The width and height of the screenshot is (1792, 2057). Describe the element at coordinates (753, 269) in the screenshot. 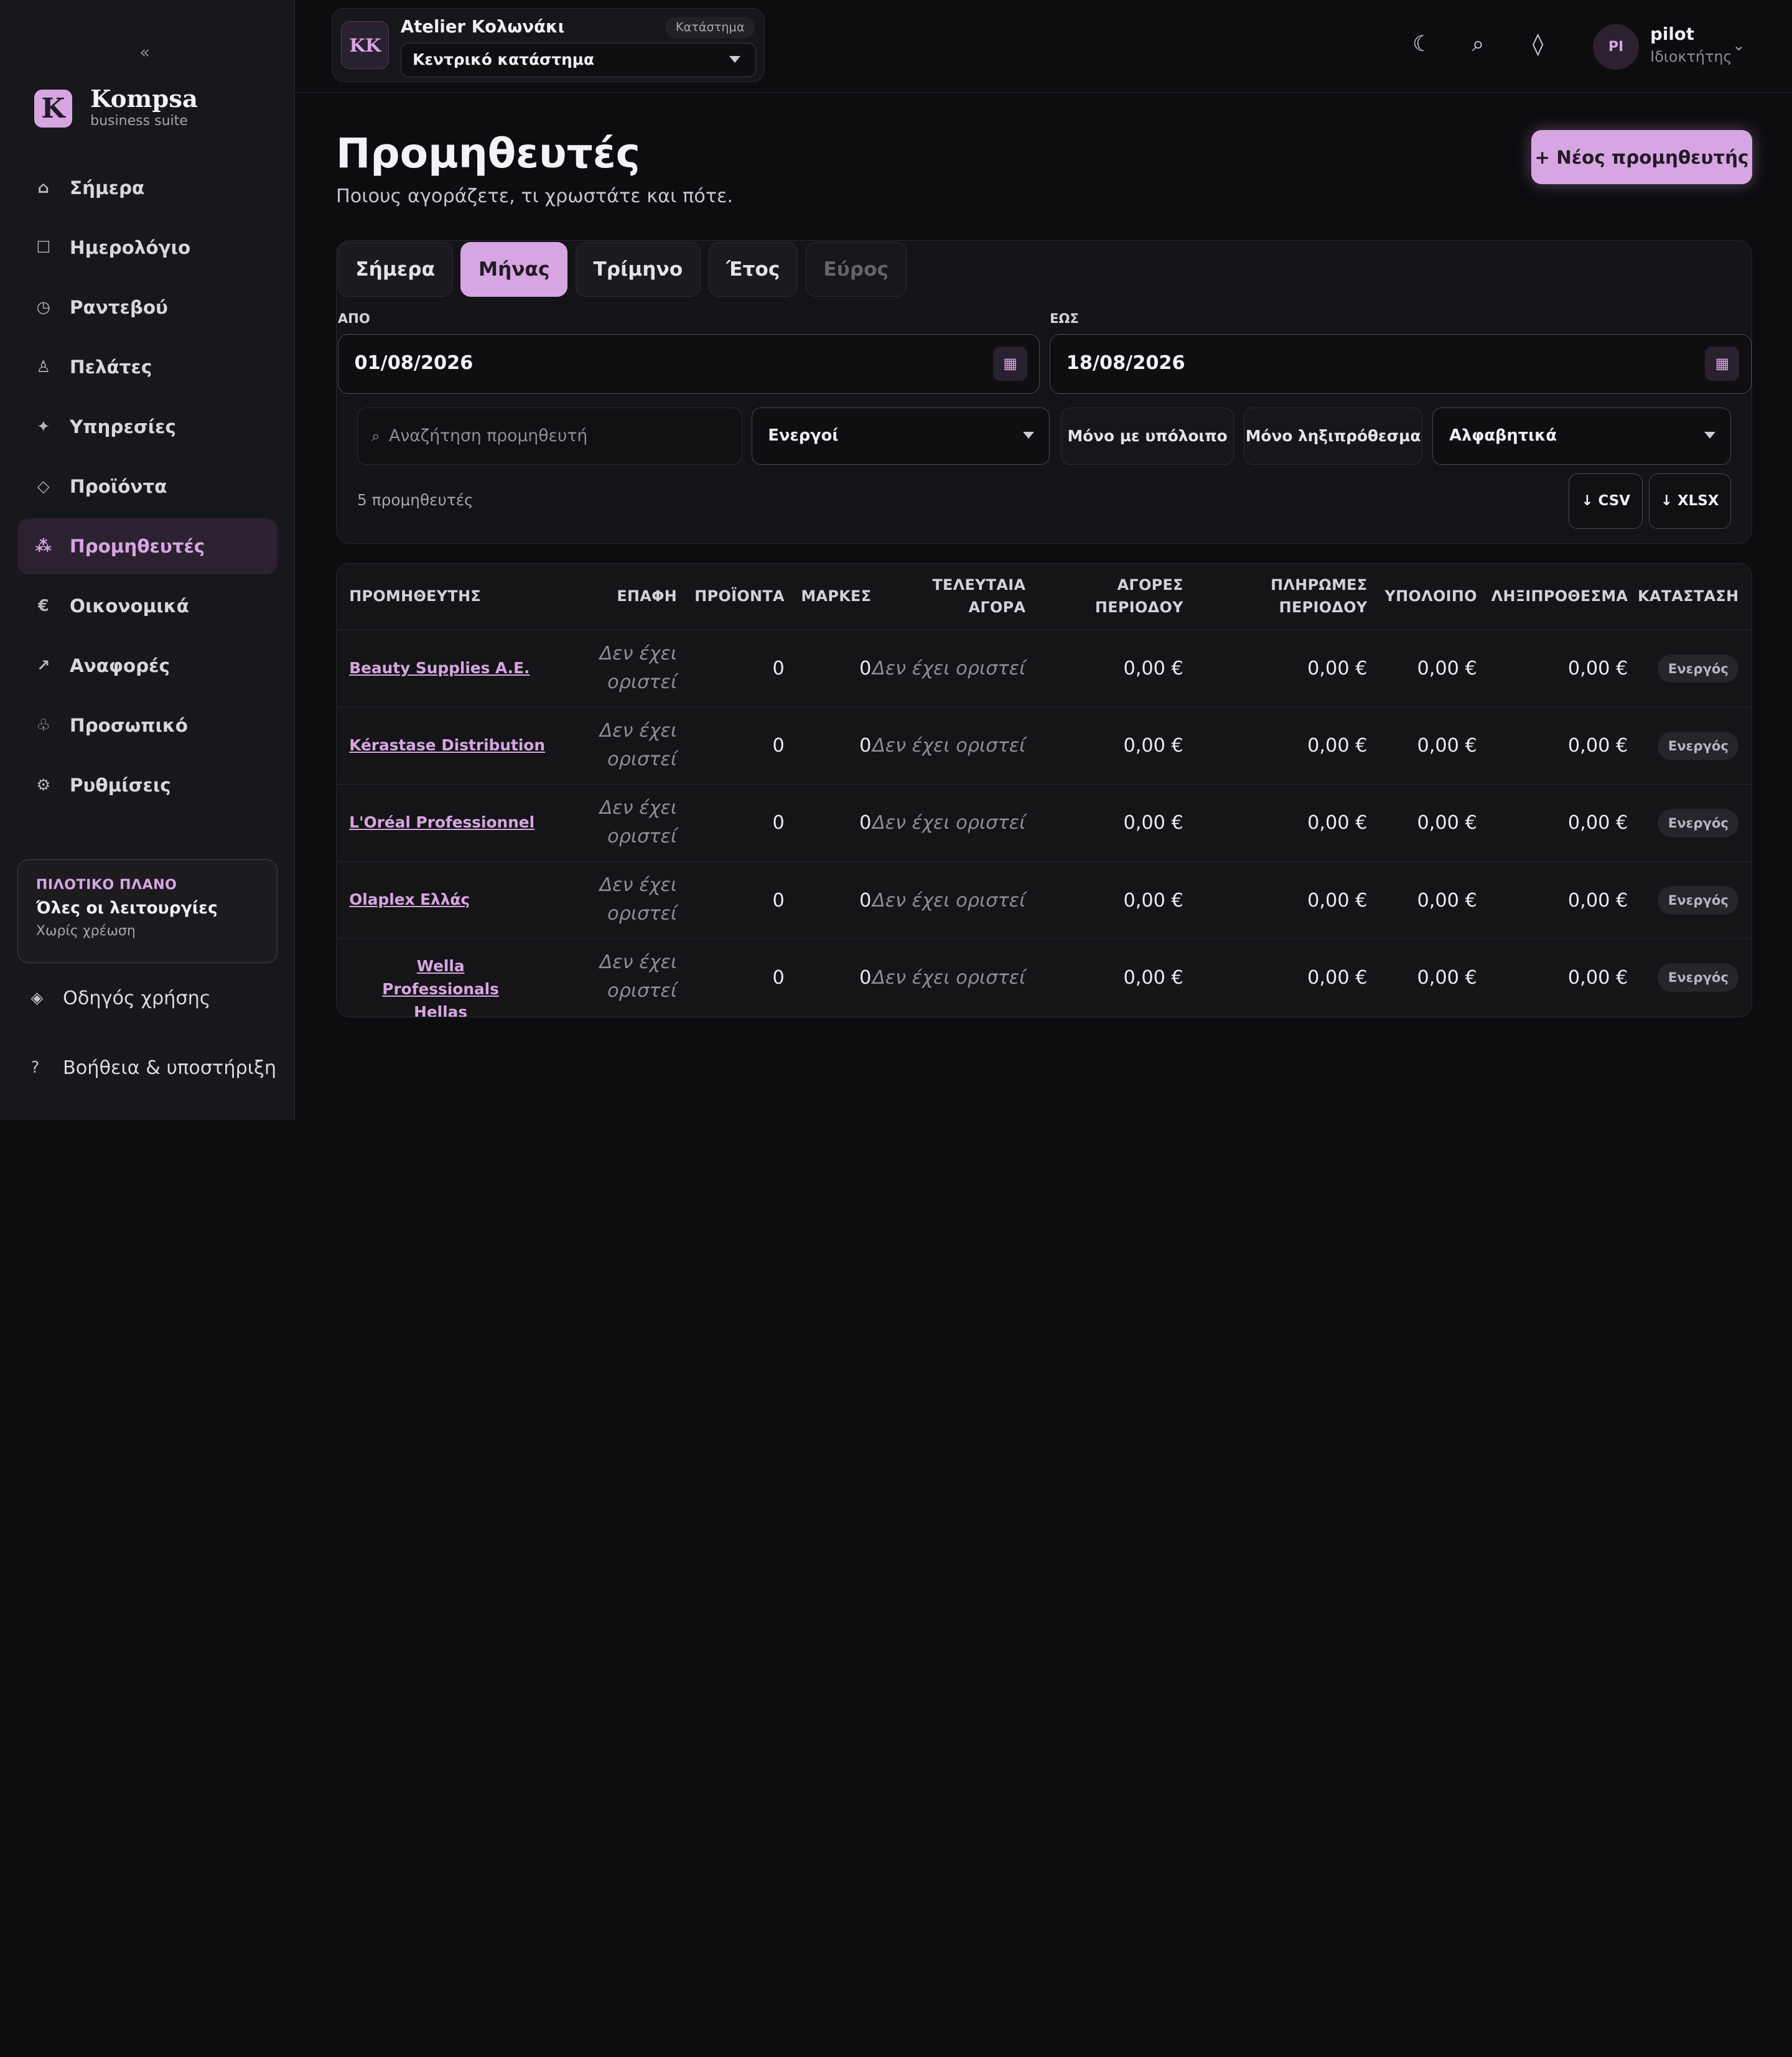

I see `tab-period-3: Έτος` at that location.